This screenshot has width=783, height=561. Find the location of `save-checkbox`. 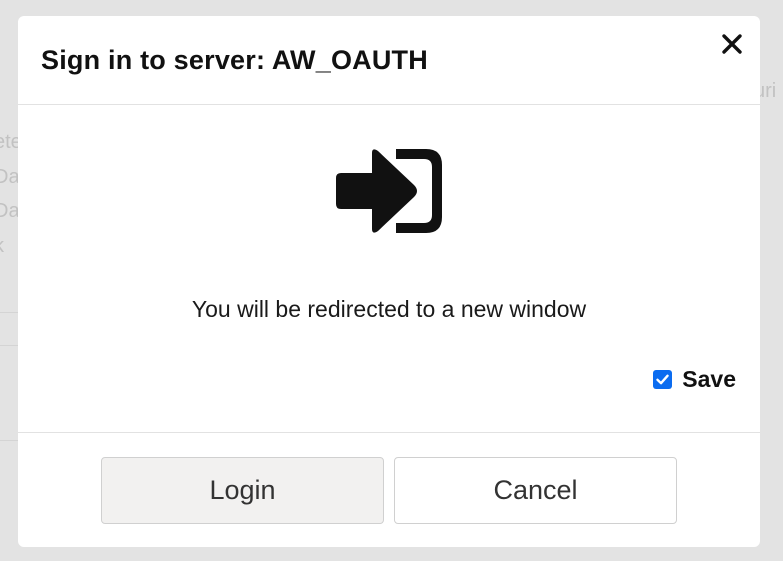

save-checkbox is located at coordinates (663, 379).